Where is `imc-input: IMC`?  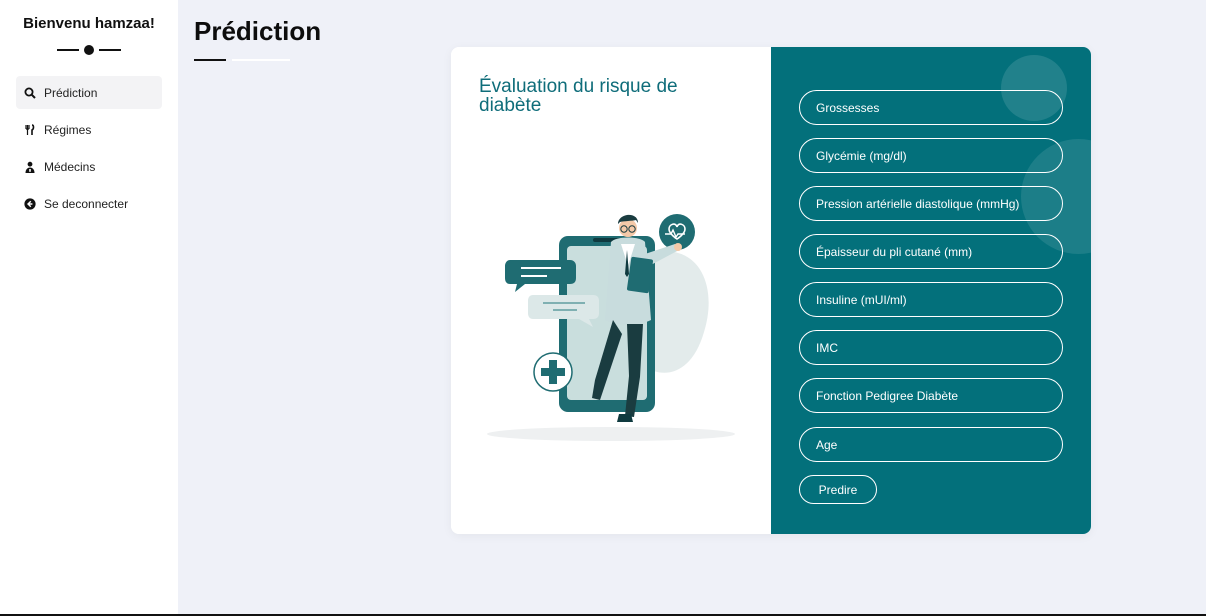
imc-input: IMC is located at coordinates (931, 347).